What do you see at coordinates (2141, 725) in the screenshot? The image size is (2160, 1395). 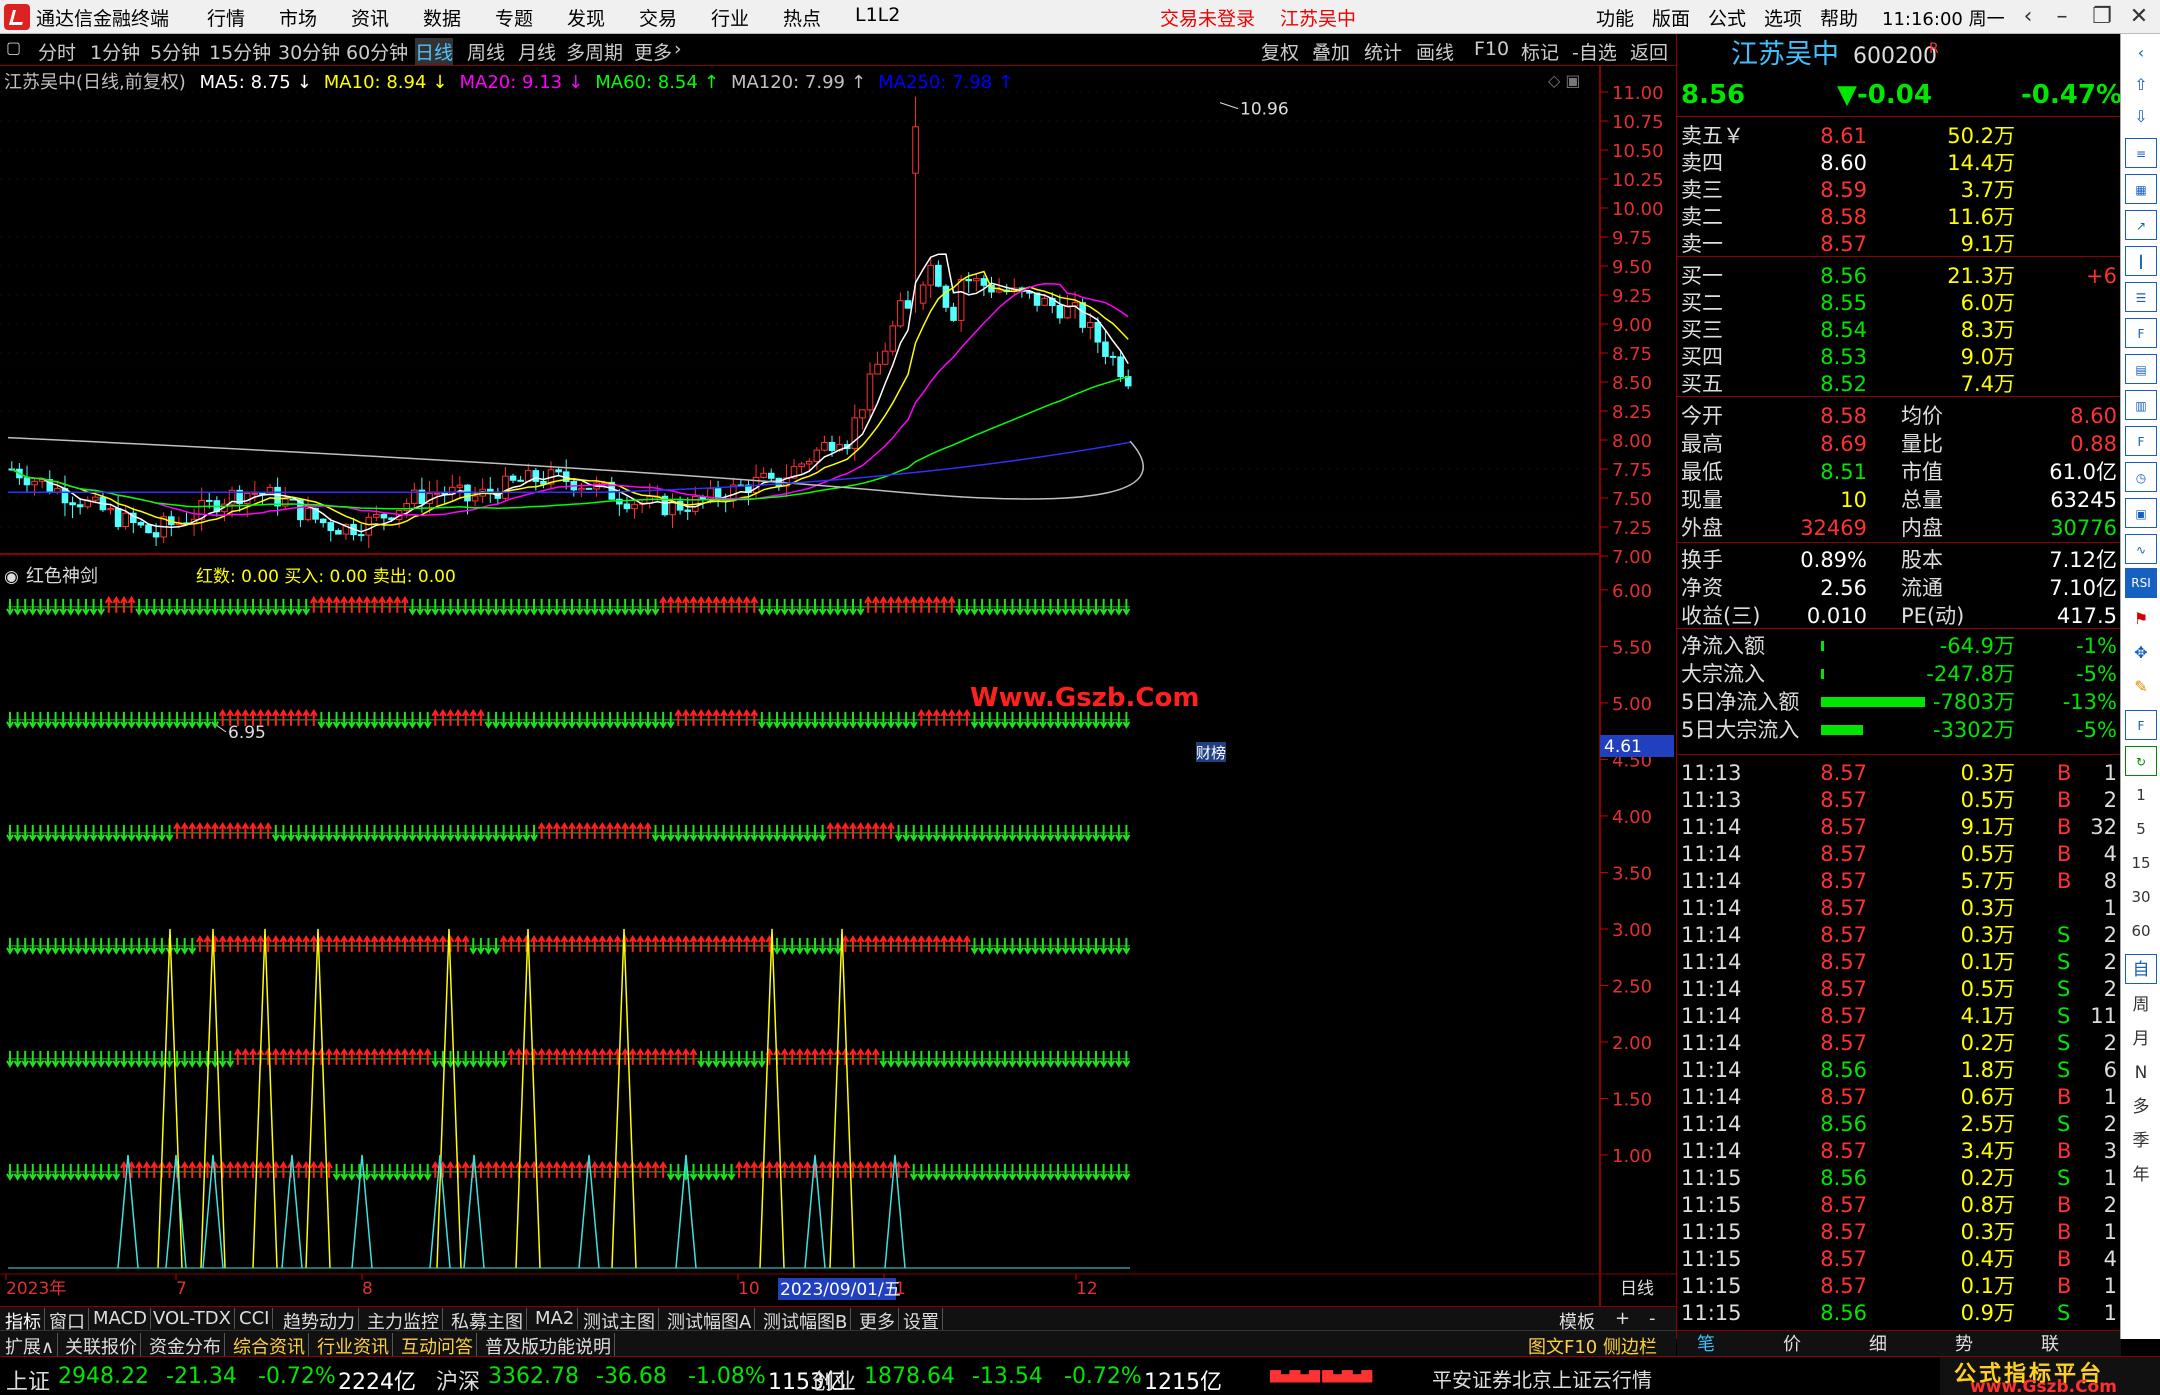 I see `f5-icon: F` at bounding box center [2141, 725].